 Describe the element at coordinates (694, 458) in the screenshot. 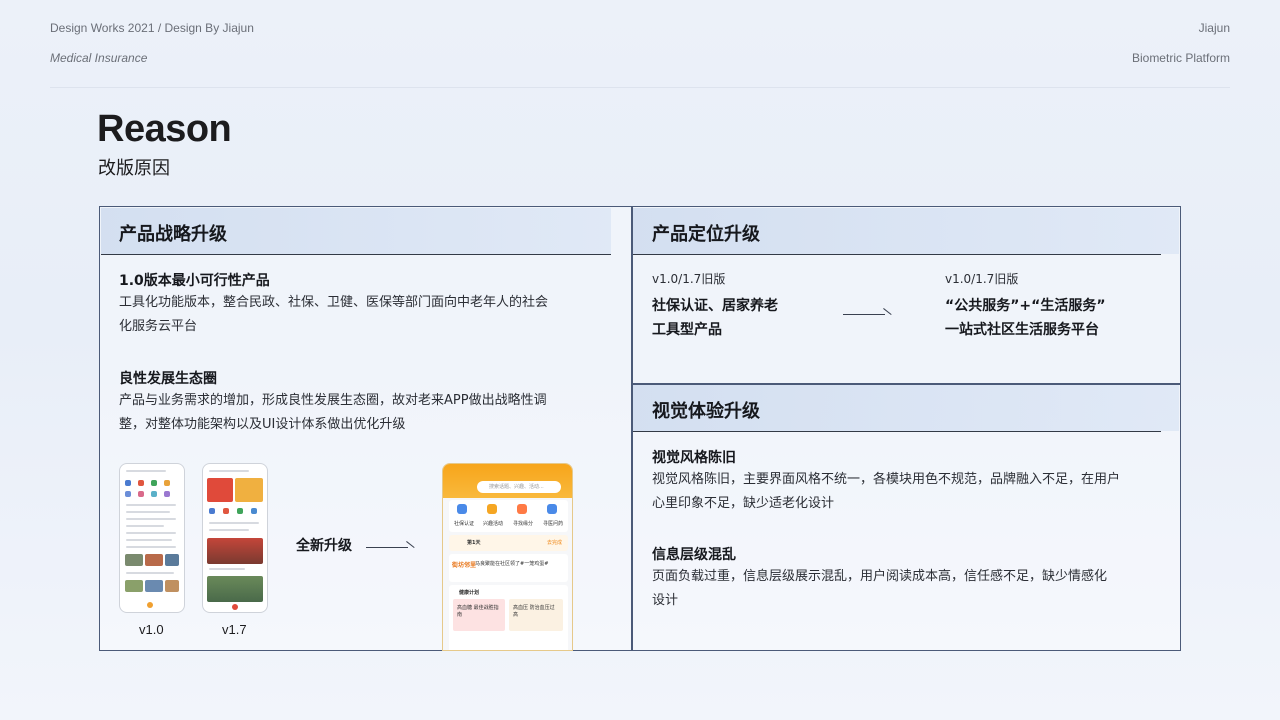

I see `visual-style-title: 视觉风格陈旧` at that location.